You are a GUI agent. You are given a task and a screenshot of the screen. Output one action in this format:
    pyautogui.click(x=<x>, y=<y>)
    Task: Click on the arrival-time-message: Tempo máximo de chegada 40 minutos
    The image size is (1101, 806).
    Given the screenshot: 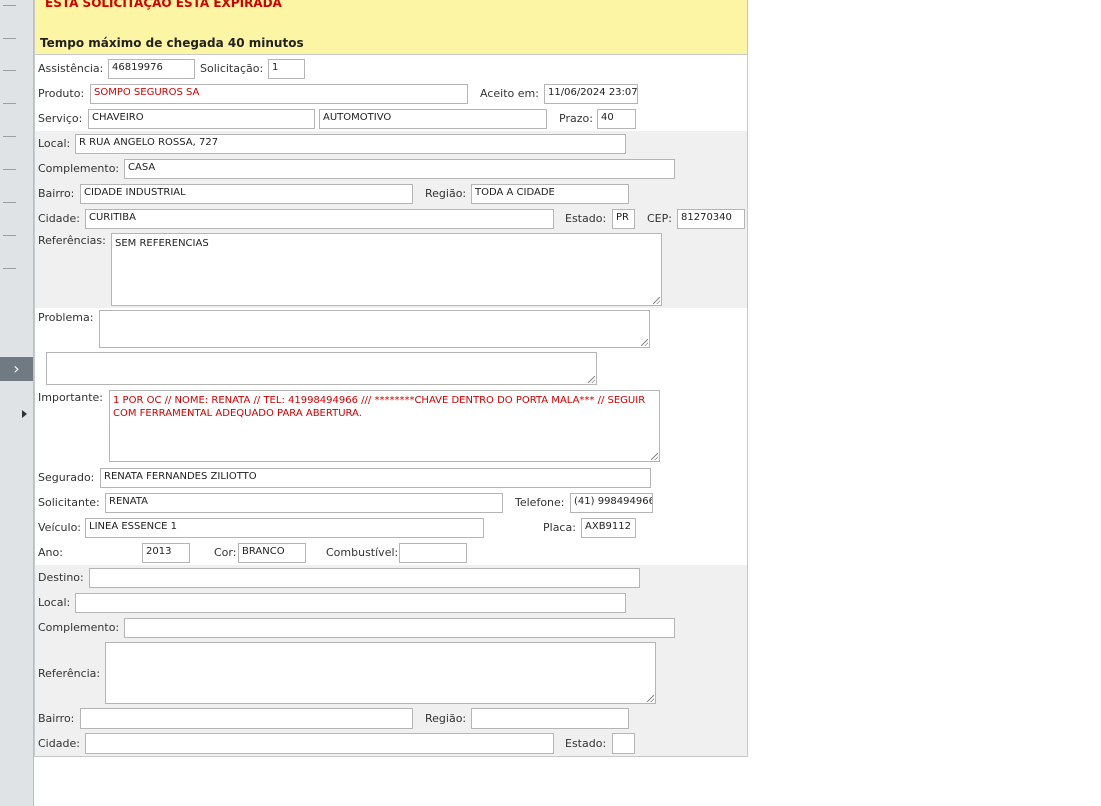 What is the action you would take?
    pyautogui.click(x=172, y=43)
    